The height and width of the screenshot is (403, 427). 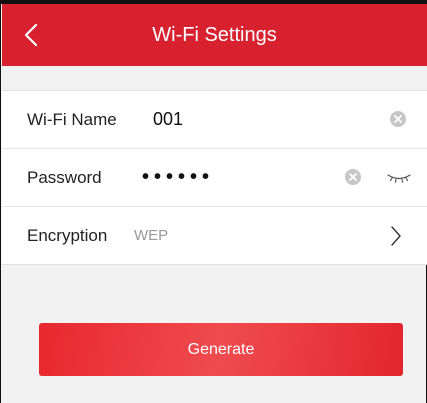 What do you see at coordinates (151, 235) in the screenshot?
I see `encryption-value: WEP` at bounding box center [151, 235].